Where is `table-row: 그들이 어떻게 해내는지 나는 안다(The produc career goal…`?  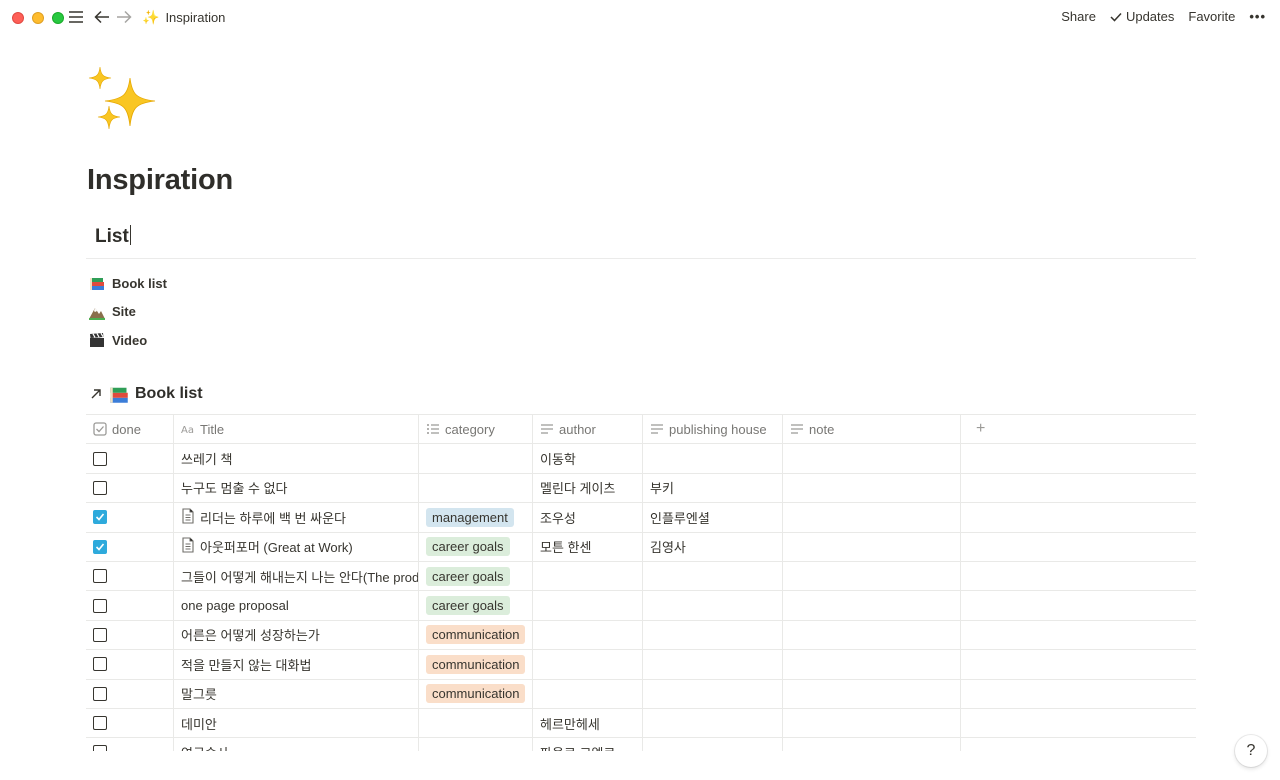 table-row: 그들이 어떻게 해내는지 나는 안다(The produc career goal… is located at coordinates (641, 576).